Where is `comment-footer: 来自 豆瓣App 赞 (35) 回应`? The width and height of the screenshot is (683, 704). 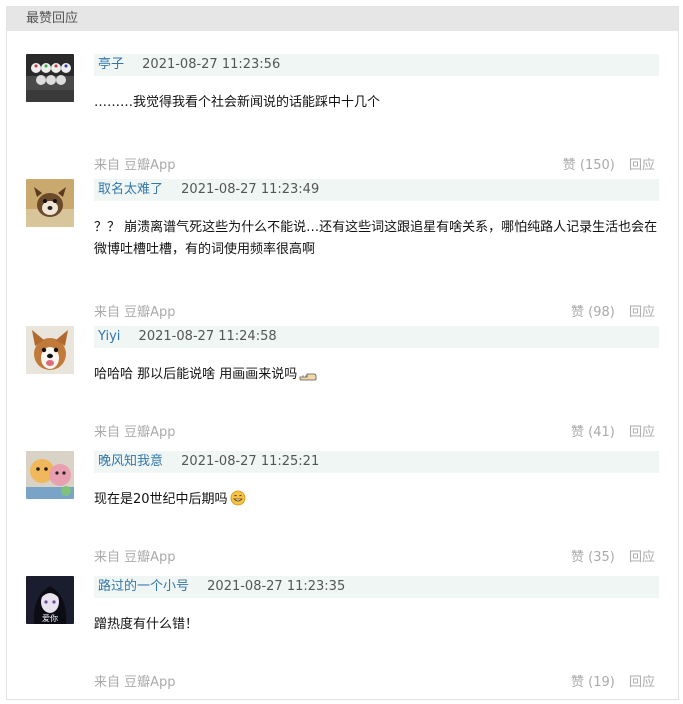 comment-footer: 来自 豆瓣App 赞 (35) 回应 is located at coordinates (376, 558).